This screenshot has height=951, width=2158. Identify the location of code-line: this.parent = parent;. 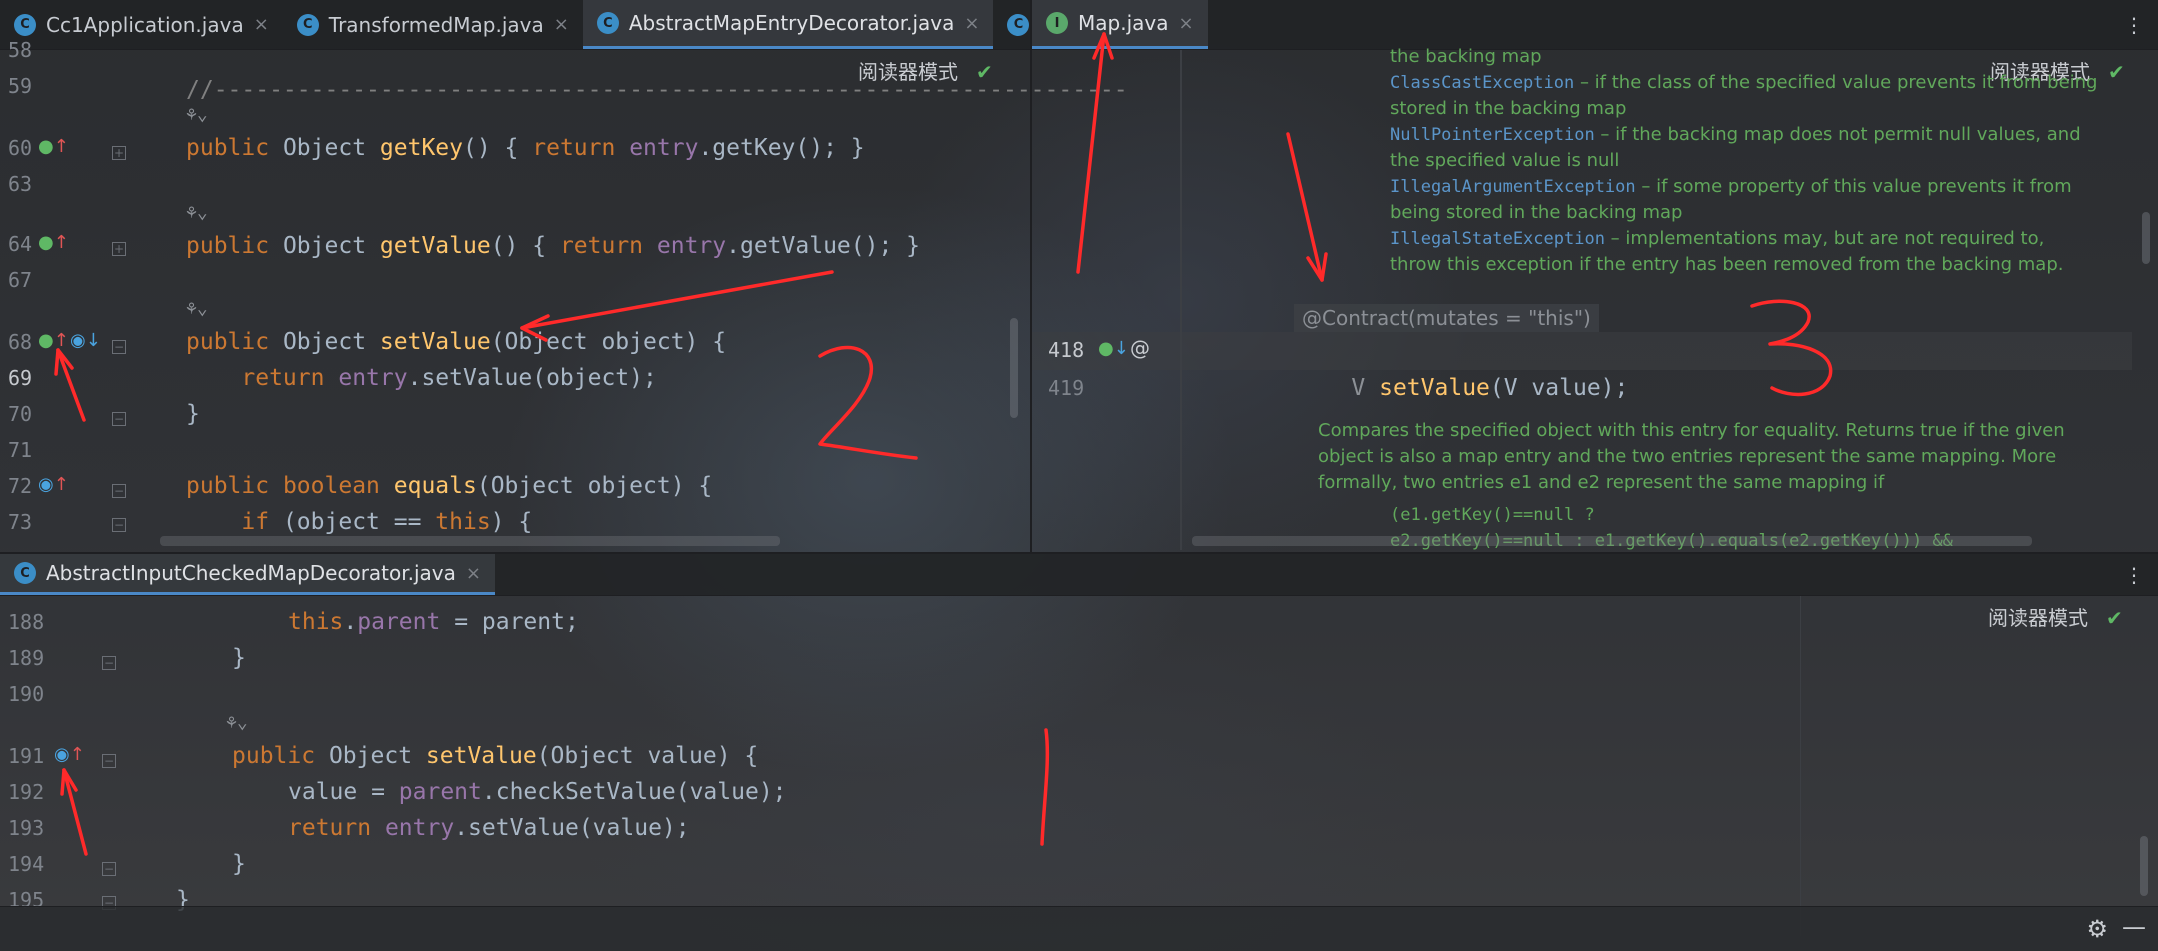
(433, 622).